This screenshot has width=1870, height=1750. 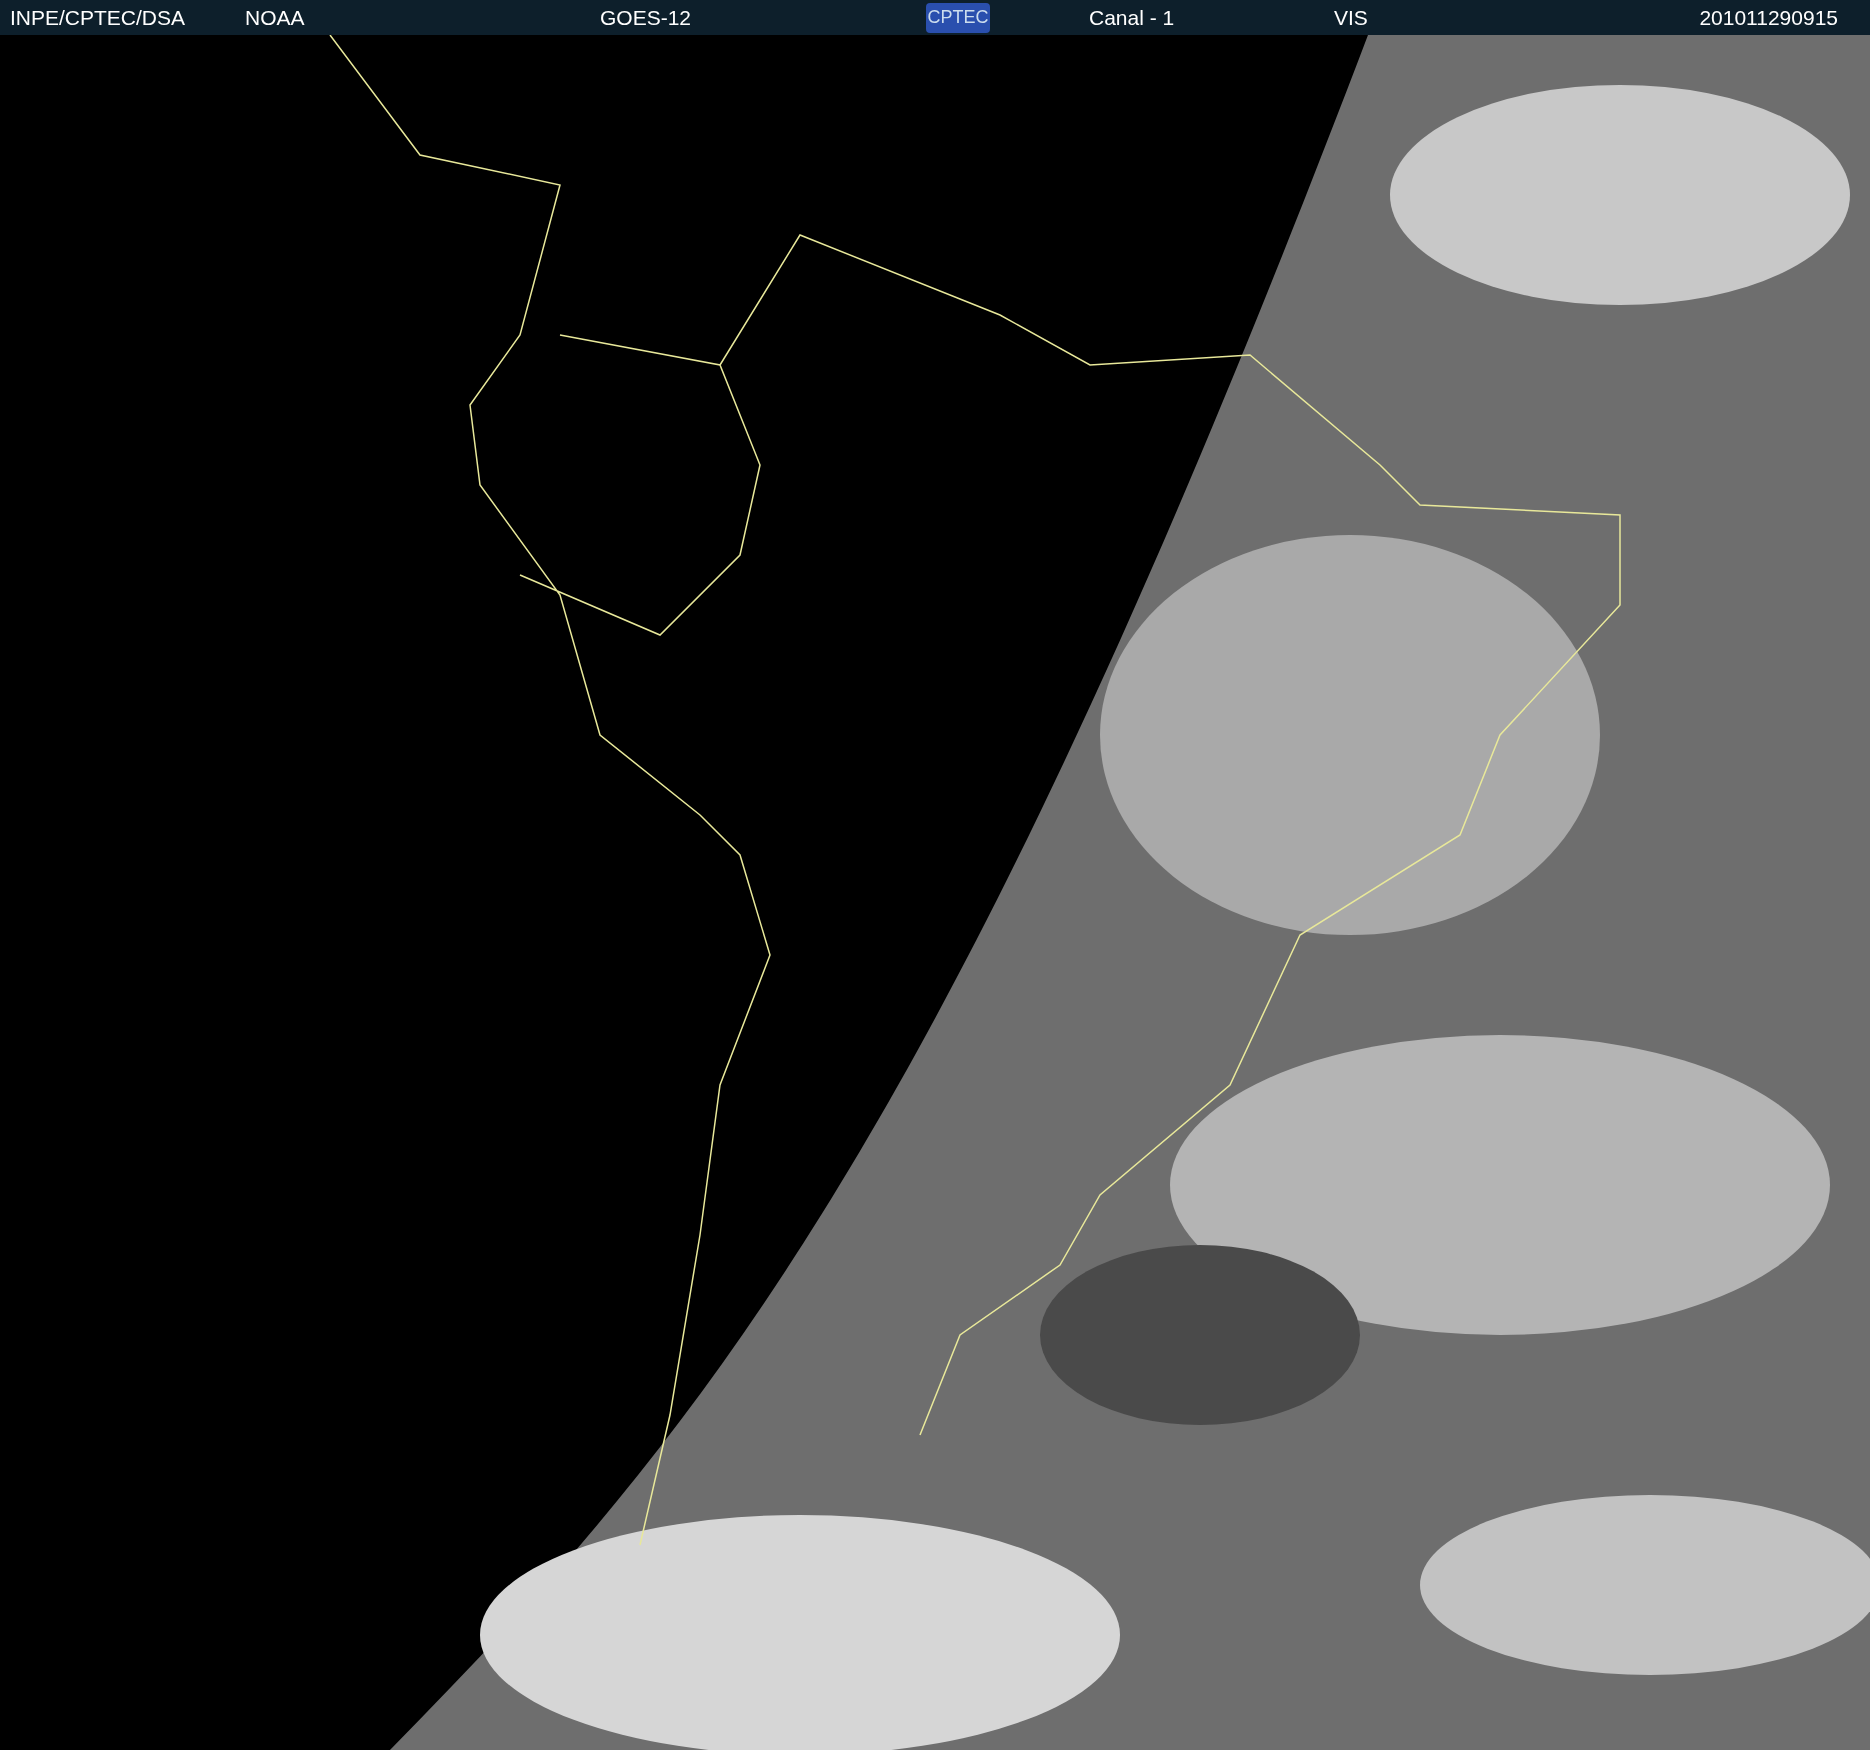 What do you see at coordinates (646, 17) in the screenshot?
I see `satellite-label: GOES-12` at bounding box center [646, 17].